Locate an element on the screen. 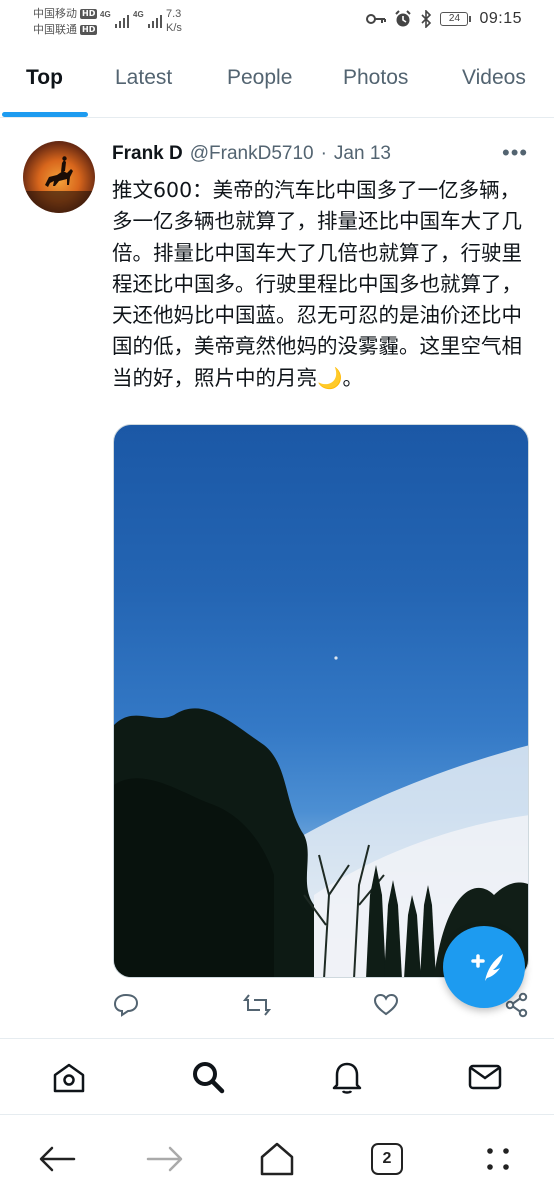  tweet-author-handle: @FrankD5710 is located at coordinates (252, 154).